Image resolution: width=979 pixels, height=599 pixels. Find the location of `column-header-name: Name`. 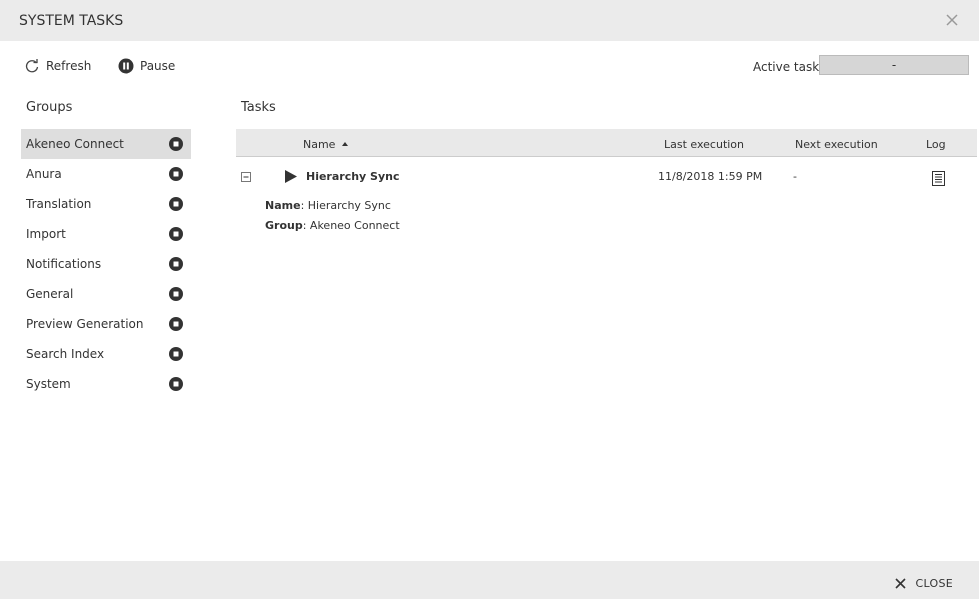

column-header-name: Name is located at coordinates (319, 144).